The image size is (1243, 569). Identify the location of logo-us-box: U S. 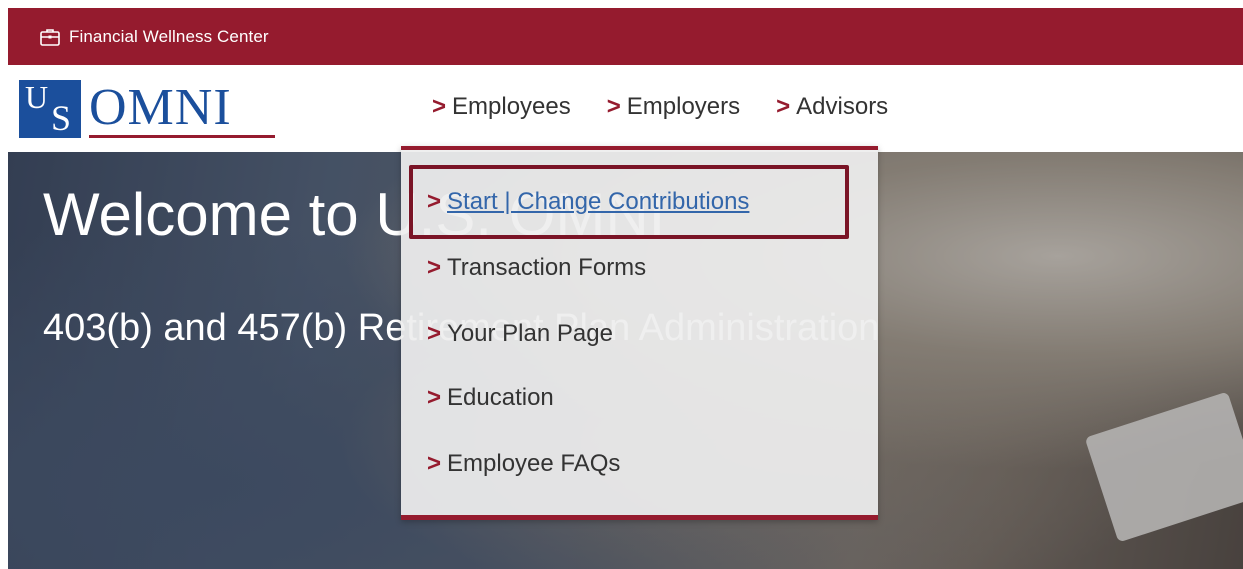
(50, 109).